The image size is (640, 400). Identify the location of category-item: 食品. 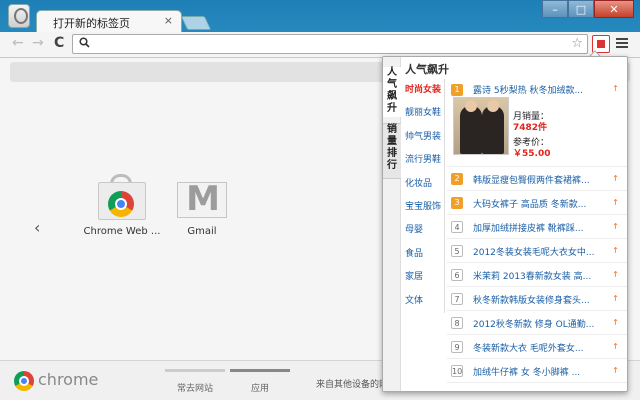
(422, 254).